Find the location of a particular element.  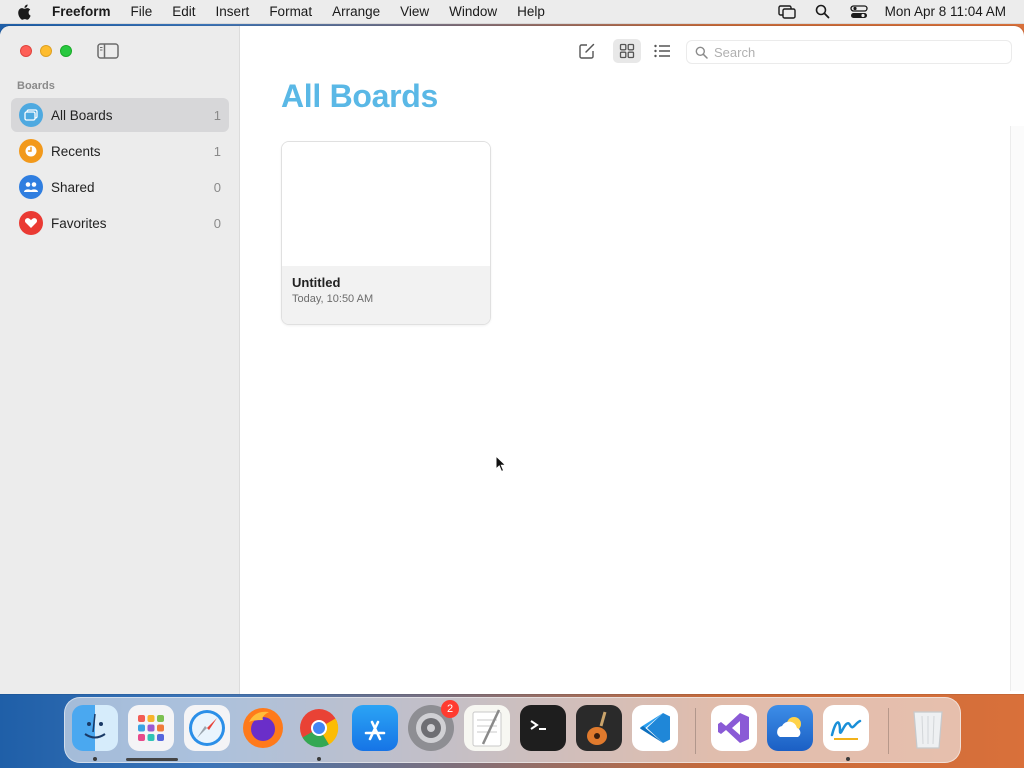

vscode-icon is located at coordinates (655, 728).